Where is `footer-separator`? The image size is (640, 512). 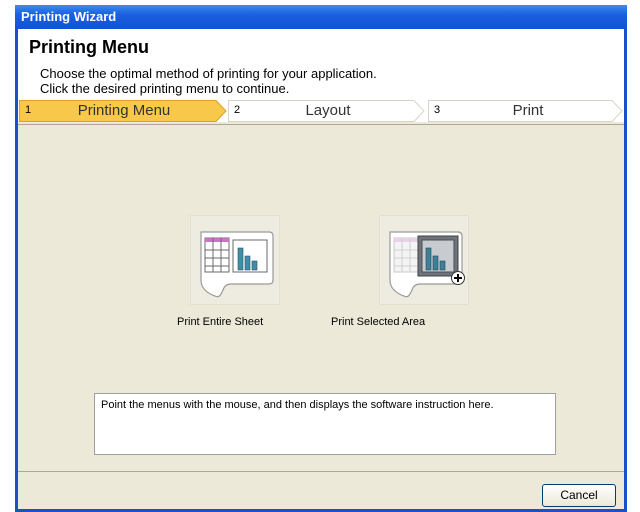
footer-separator is located at coordinates (321, 471).